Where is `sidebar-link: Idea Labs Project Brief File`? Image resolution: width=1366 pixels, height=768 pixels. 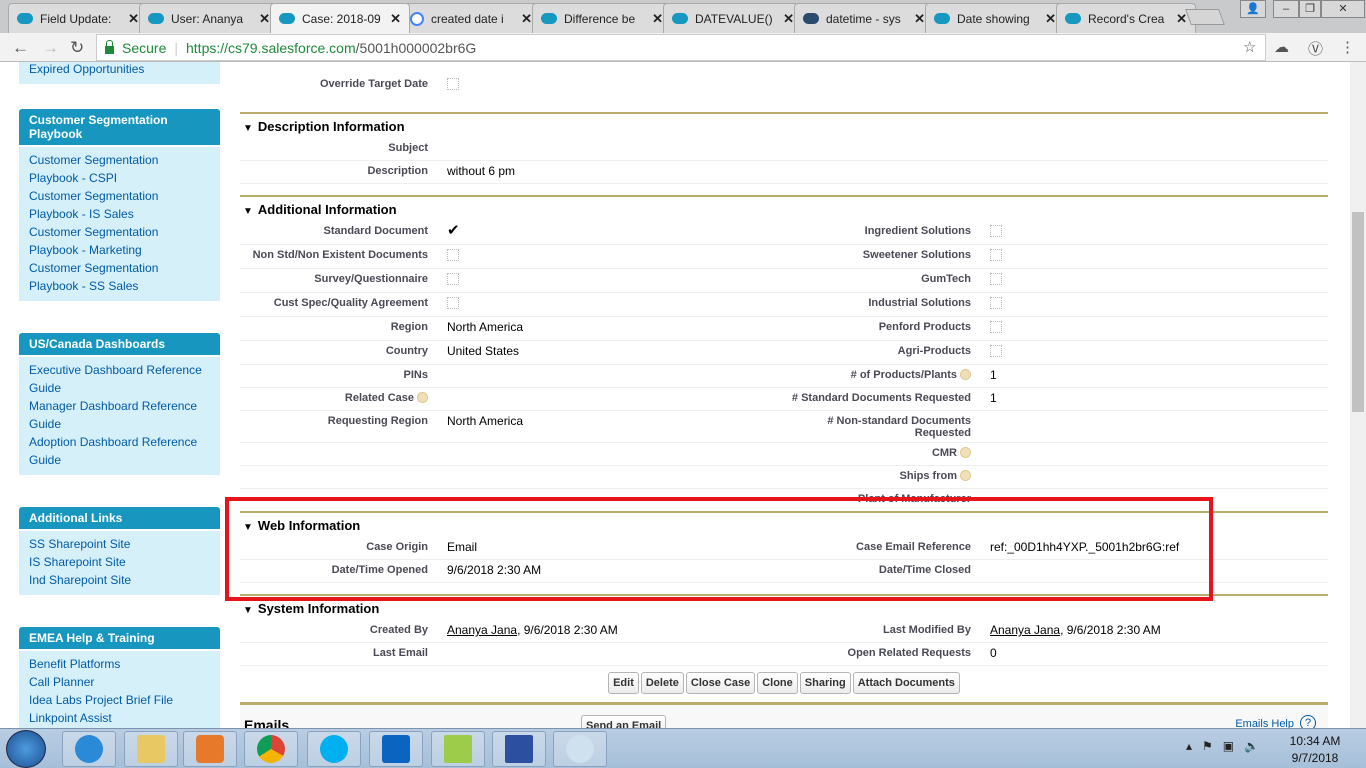 sidebar-link: Idea Labs Project Brief File is located at coordinates (119, 700).